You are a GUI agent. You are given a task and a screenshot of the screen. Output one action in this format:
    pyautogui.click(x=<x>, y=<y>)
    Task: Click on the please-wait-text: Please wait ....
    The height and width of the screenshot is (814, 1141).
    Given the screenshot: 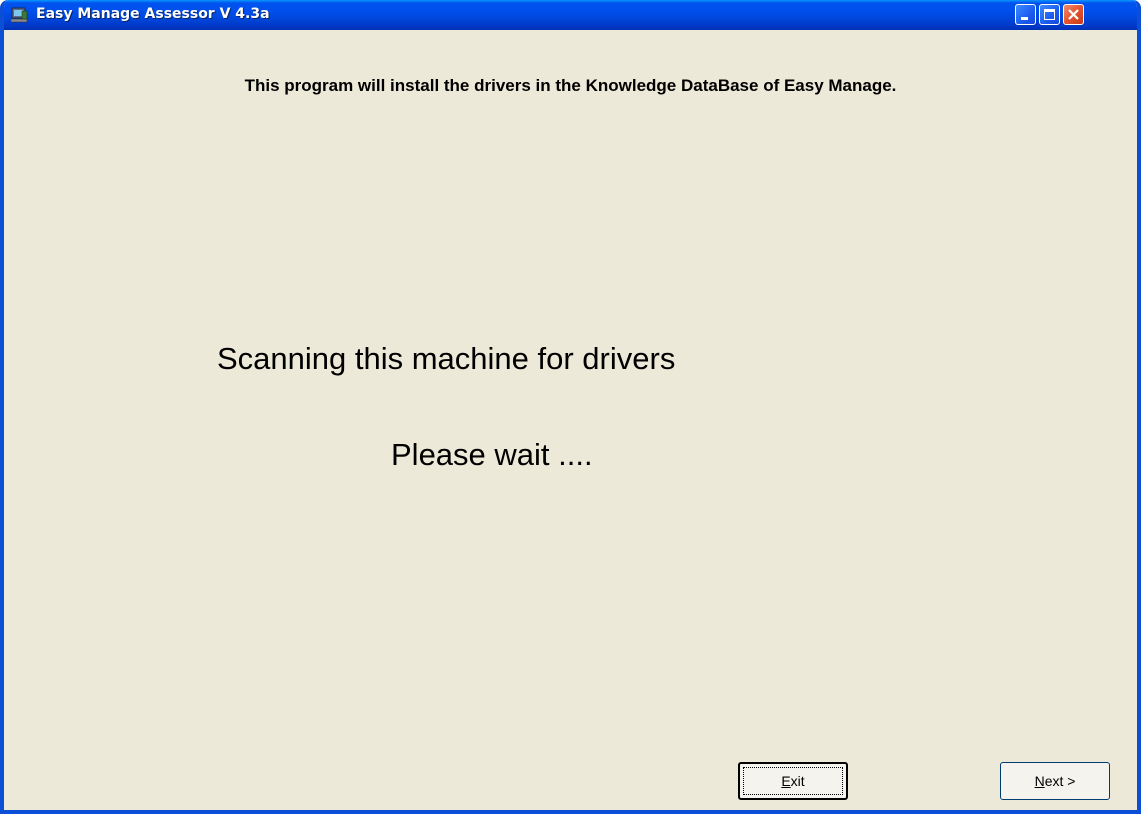 What is the action you would take?
    pyautogui.click(x=492, y=454)
    